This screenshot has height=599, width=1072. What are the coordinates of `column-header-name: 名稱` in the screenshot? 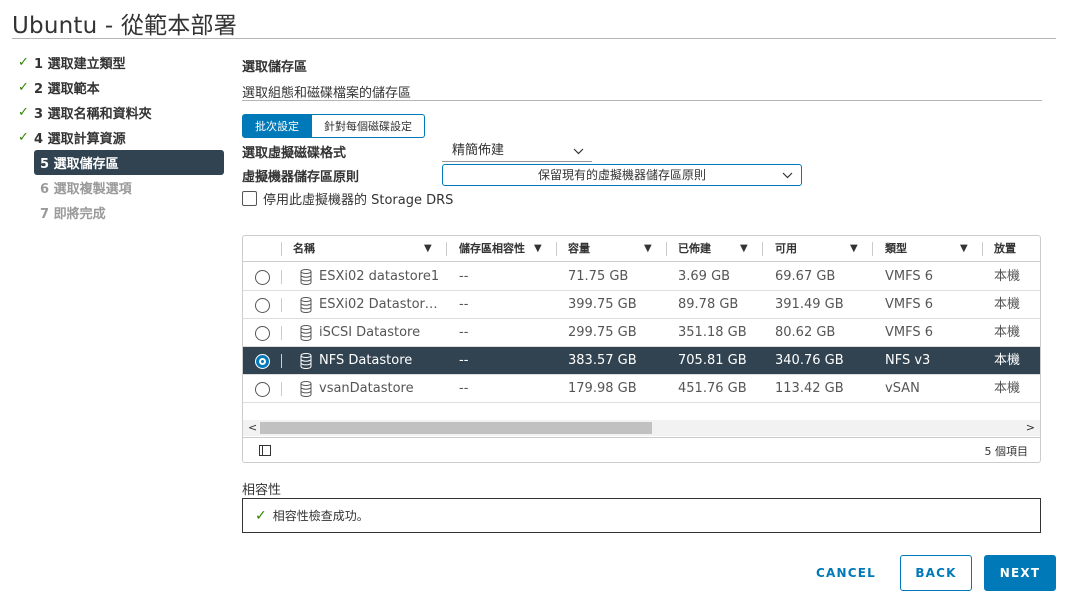 It's located at (360, 249).